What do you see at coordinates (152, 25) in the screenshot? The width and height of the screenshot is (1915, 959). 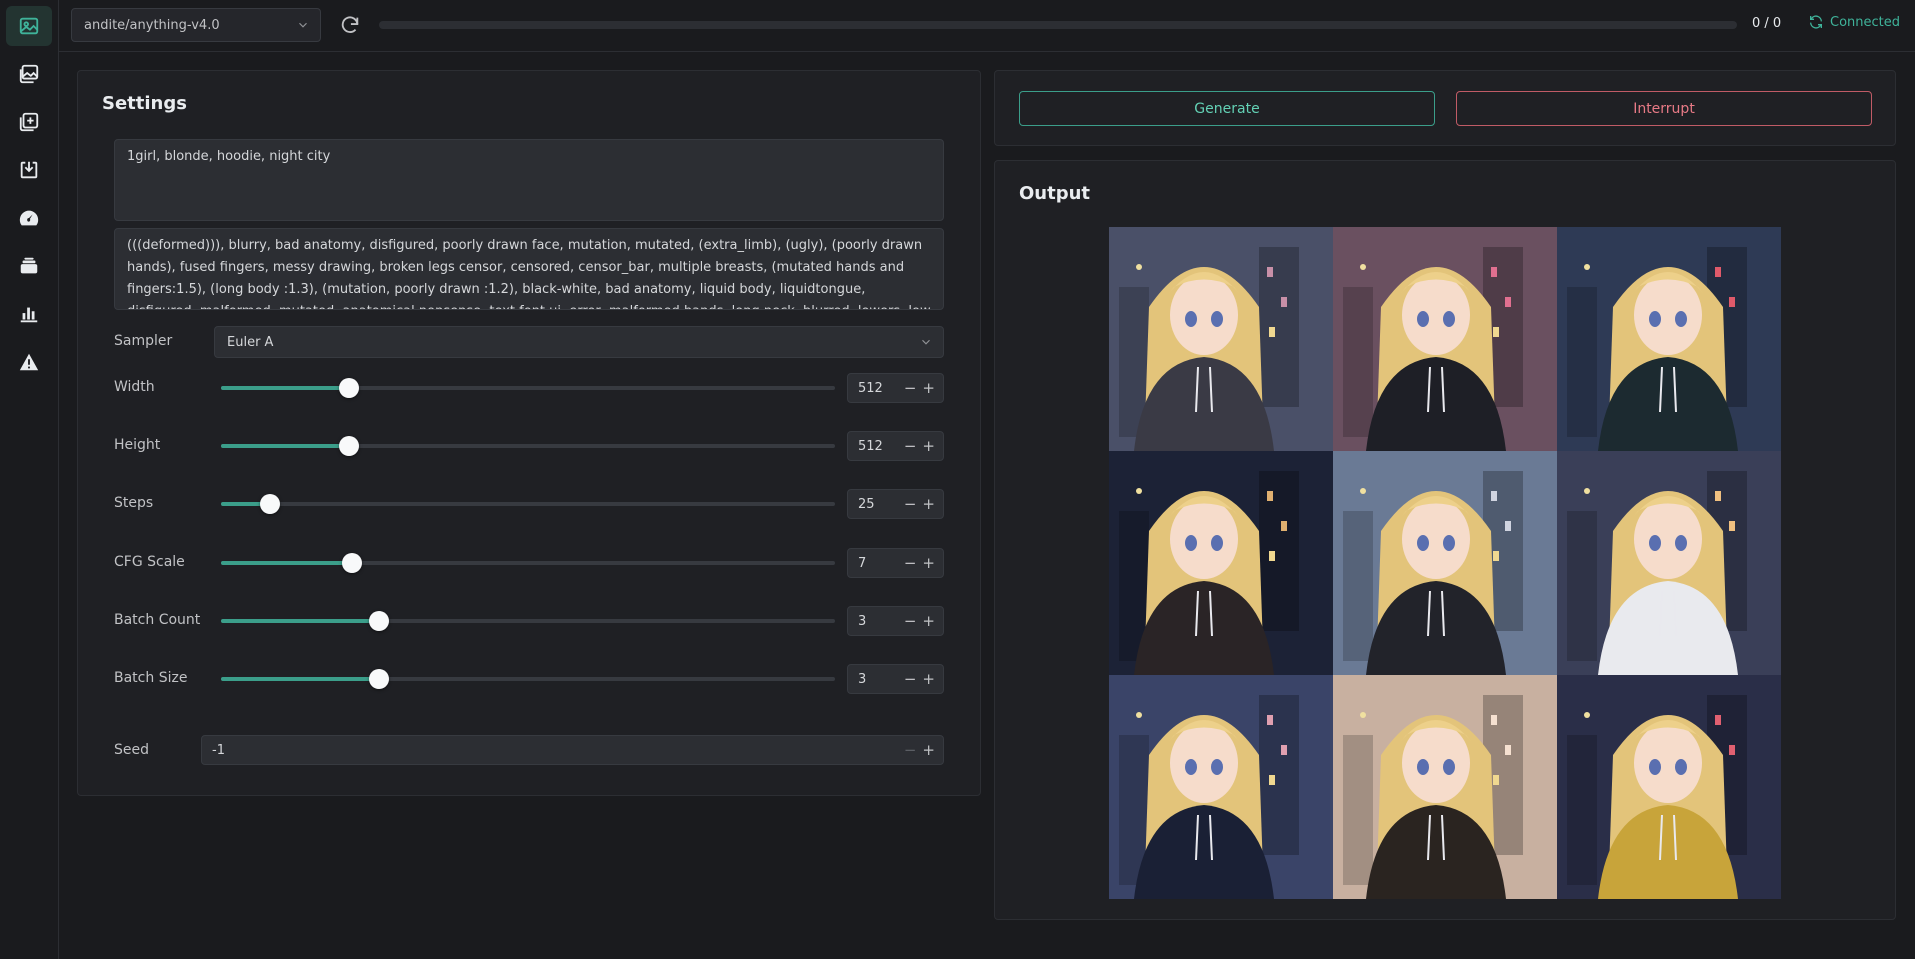 I see `model-select-value: andite/anything-v4.0` at bounding box center [152, 25].